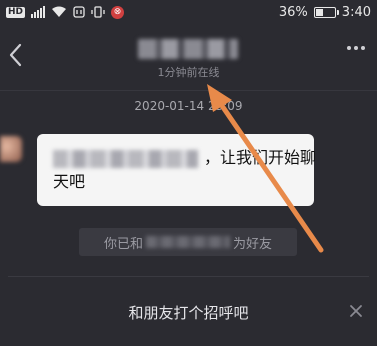  Describe the element at coordinates (253, 244) in the screenshot. I see `notice-suffix: 为好友` at that location.